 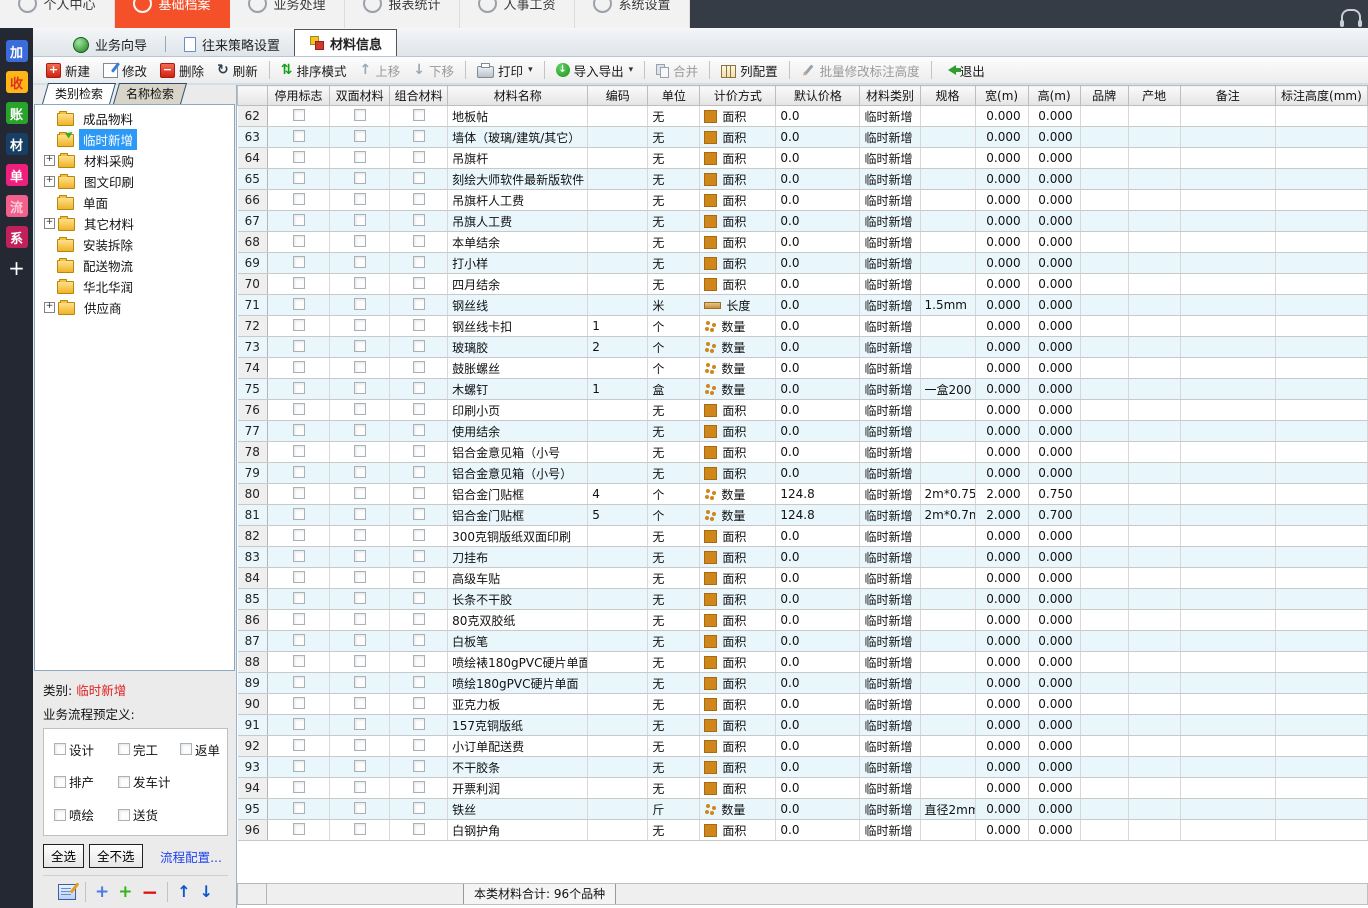 I want to click on table-row: 74 鼓胀螺丝 个数量 0.0 临时新增 0.000 0.000, so click(x=802, y=368).